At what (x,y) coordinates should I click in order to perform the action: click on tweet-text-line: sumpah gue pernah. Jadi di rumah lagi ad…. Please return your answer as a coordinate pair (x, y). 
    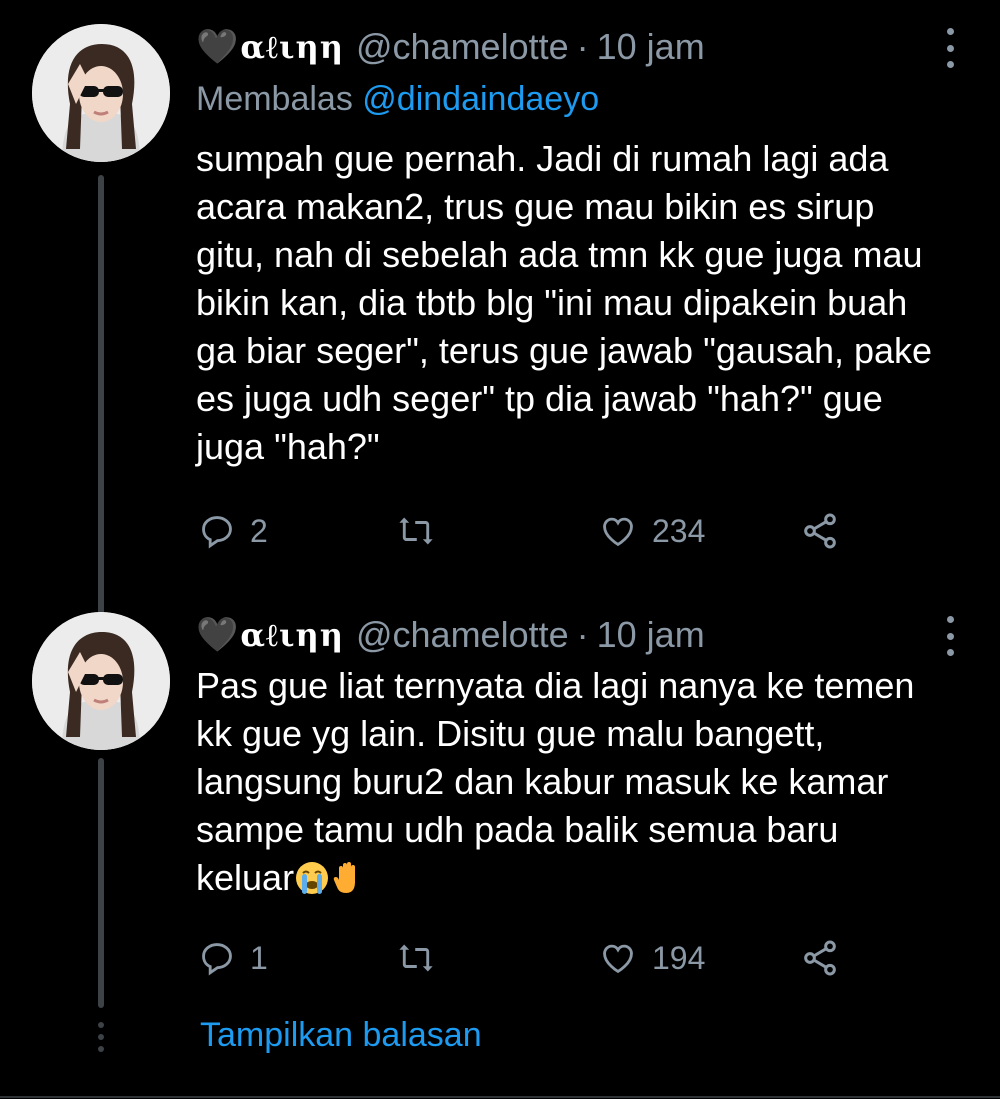
    Looking at the image, I should click on (542, 158).